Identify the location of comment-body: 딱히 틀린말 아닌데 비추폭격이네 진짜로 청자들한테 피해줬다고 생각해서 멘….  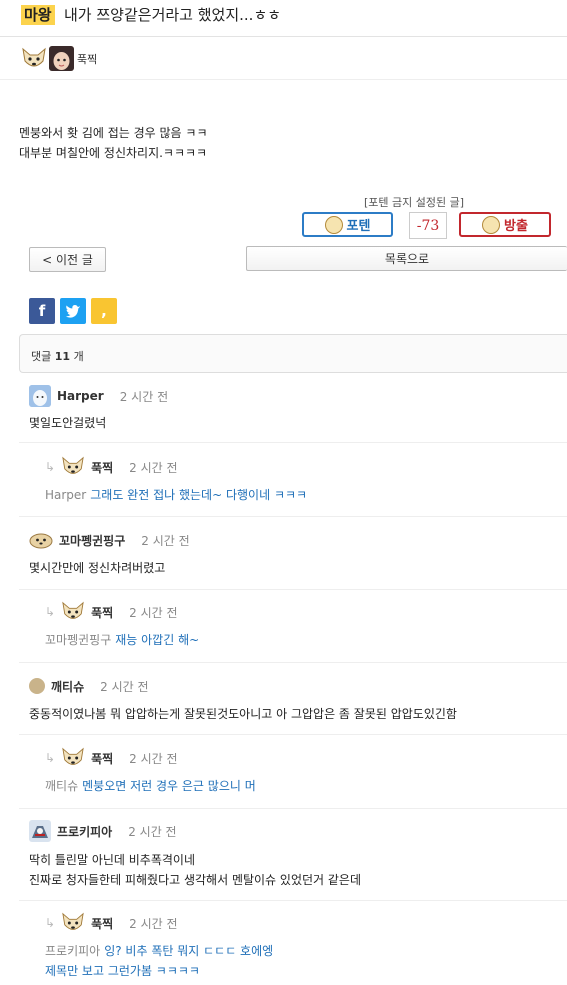
(195, 870).